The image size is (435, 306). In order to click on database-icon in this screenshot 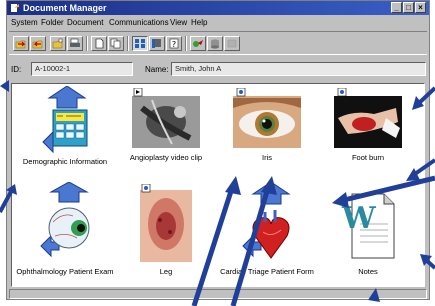, I will do `click(215, 44)`.